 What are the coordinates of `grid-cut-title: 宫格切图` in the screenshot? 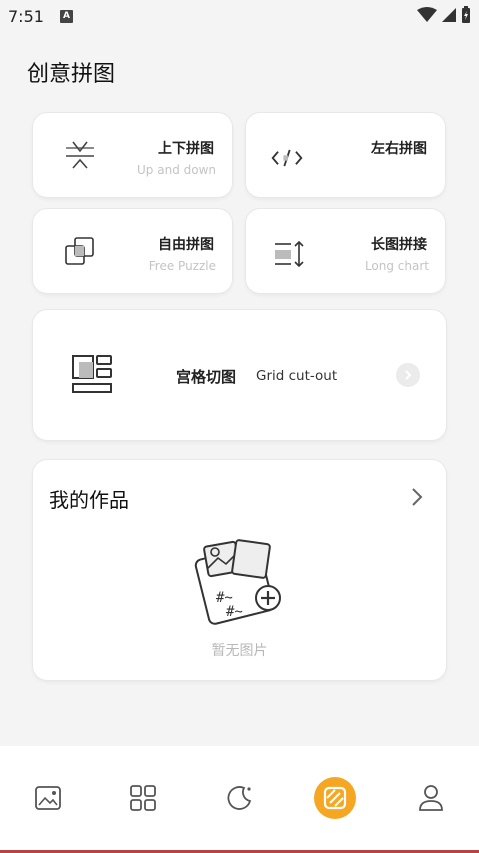 It's located at (206, 377).